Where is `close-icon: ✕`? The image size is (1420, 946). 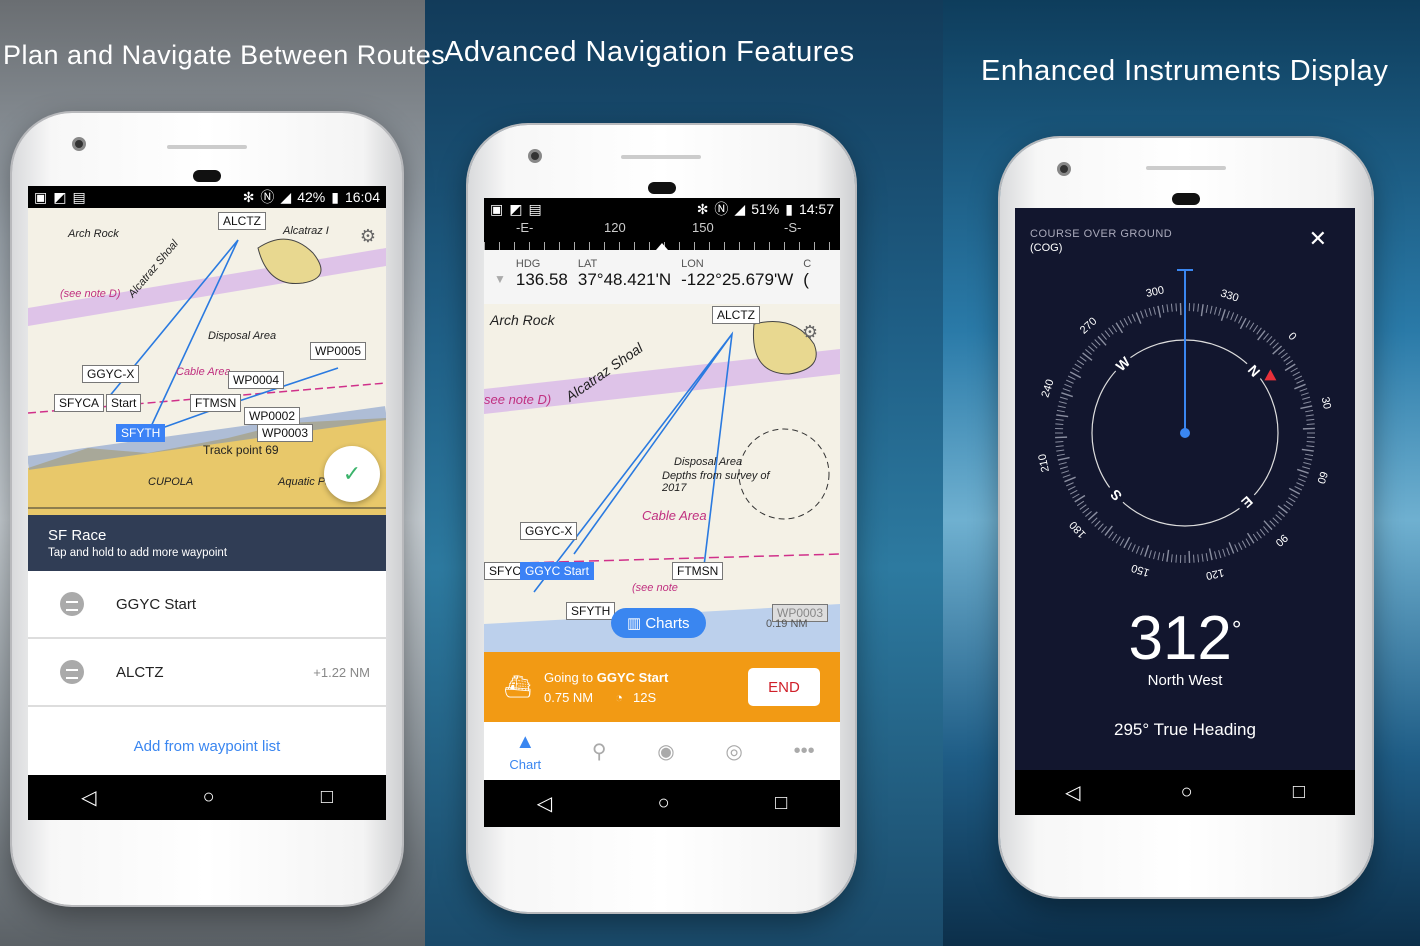 close-icon: ✕ is located at coordinates (1318, 239).